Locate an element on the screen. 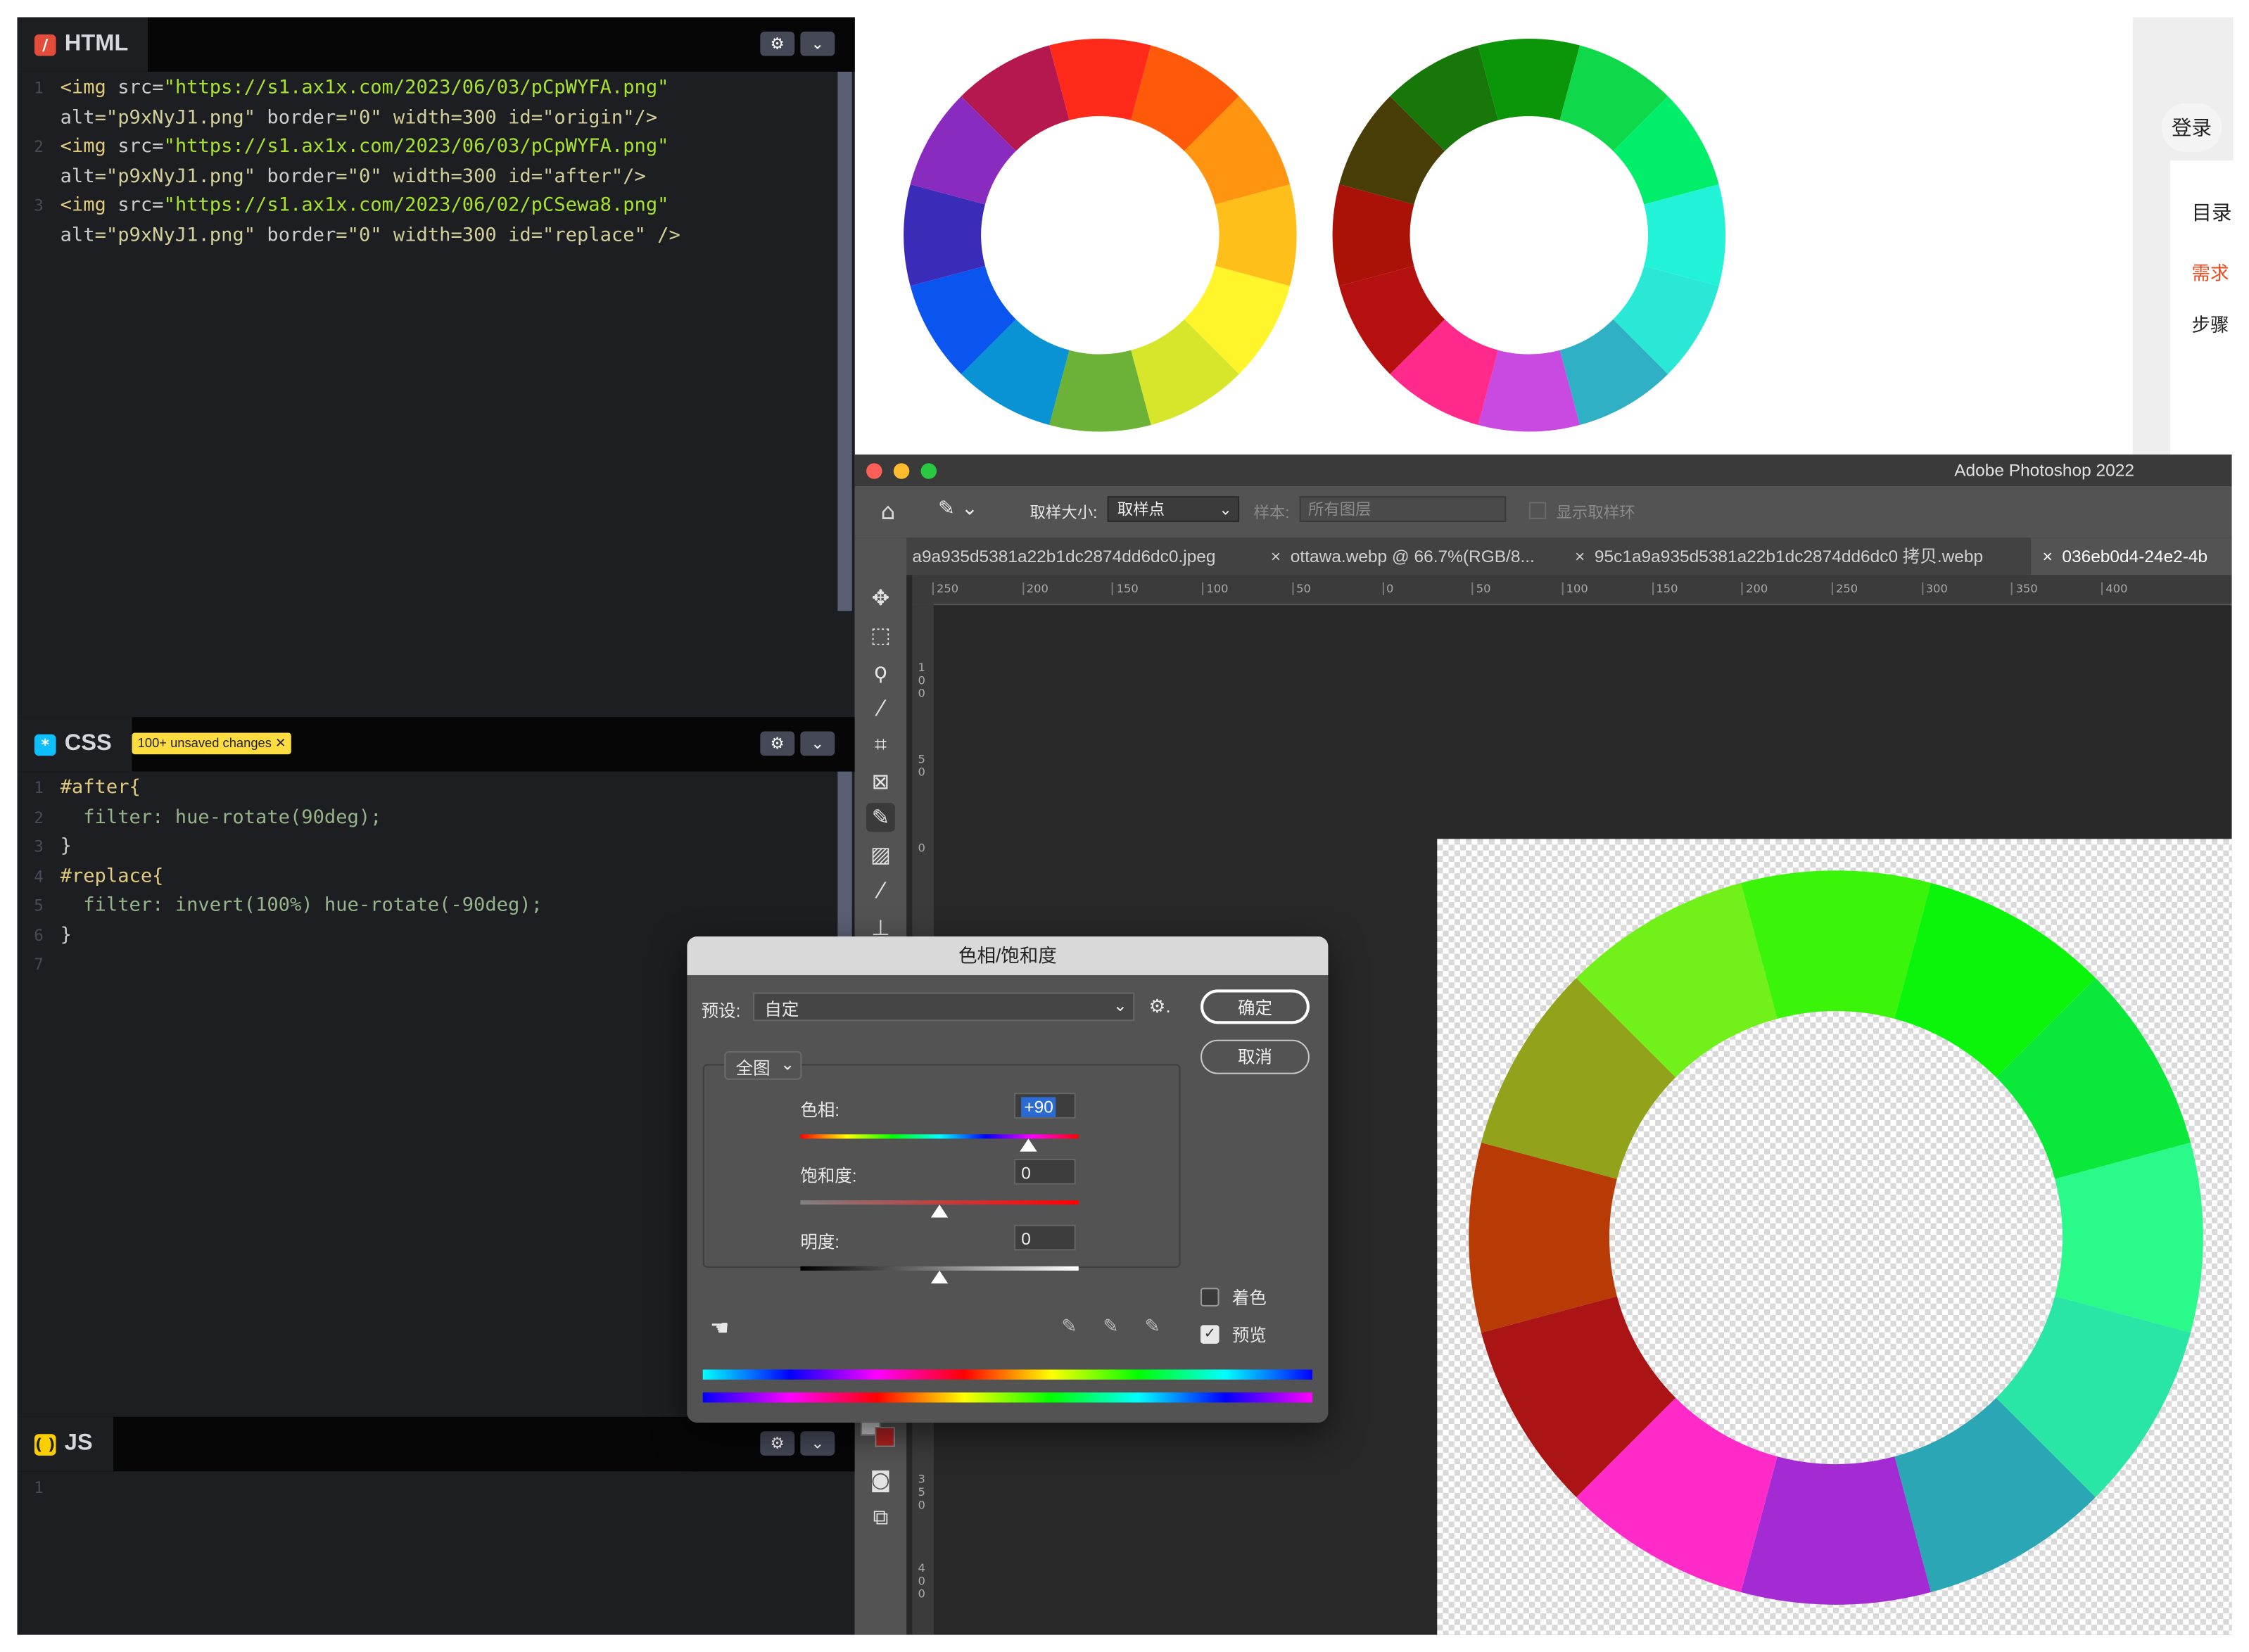  hue-input: +90 is located at coordinates (1045, 1106).